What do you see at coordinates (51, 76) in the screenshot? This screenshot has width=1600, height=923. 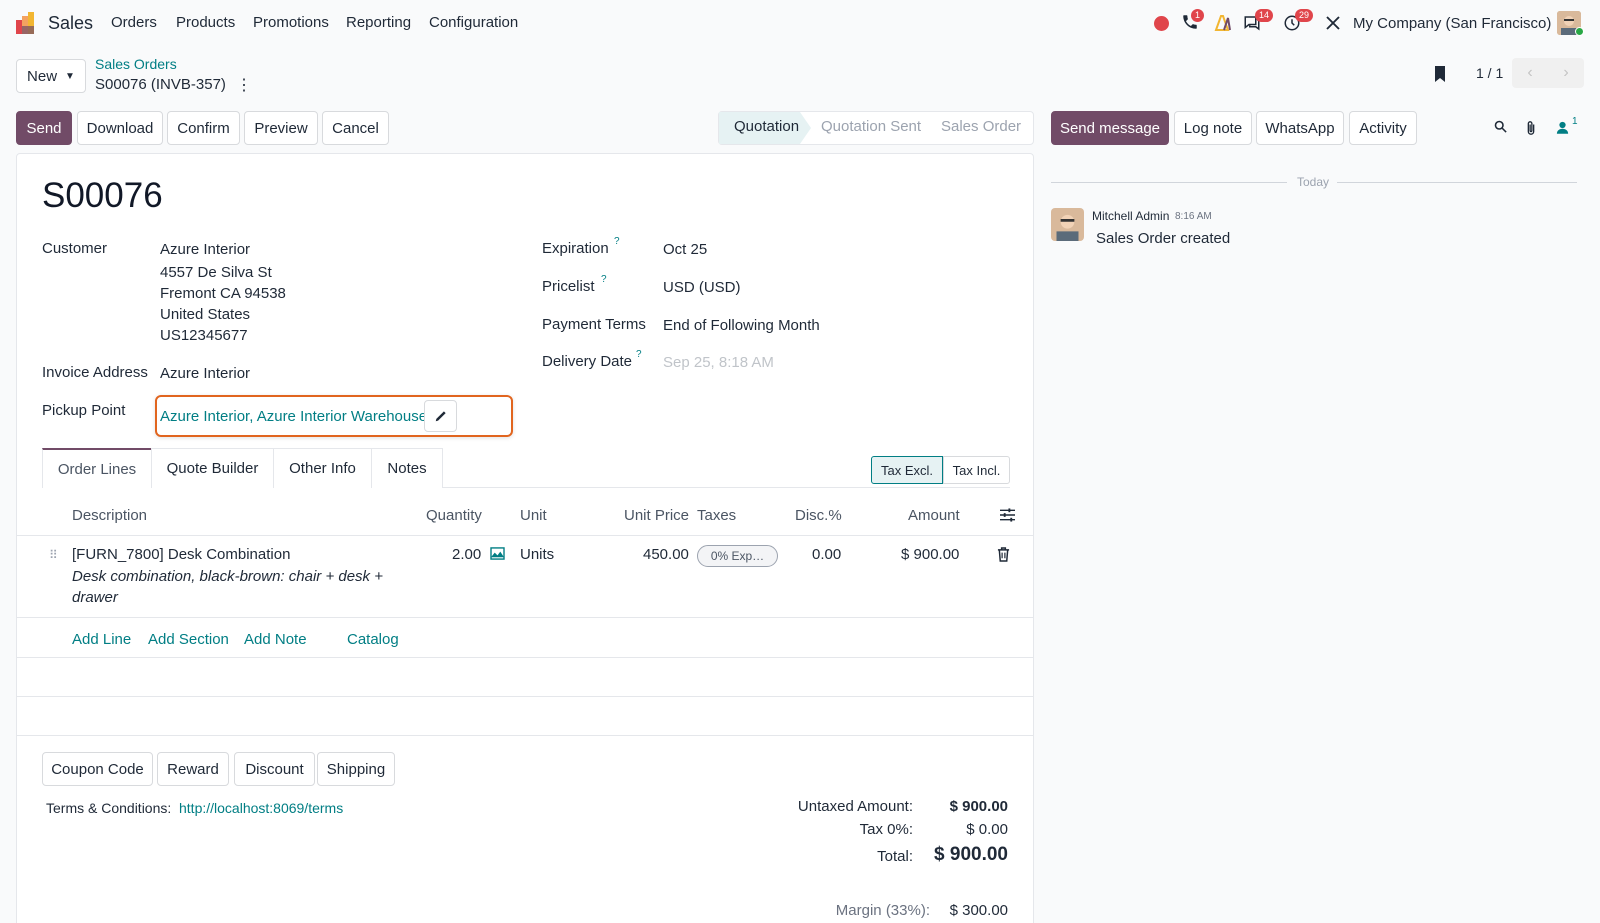 I see `new-button: New ▼` at bounding box center [51, 76].